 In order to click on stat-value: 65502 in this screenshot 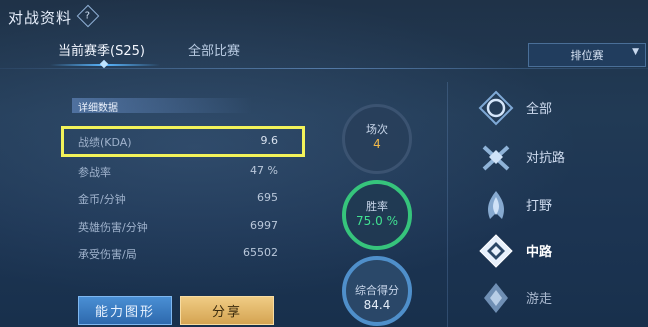, I will do `click(260, 252)`.